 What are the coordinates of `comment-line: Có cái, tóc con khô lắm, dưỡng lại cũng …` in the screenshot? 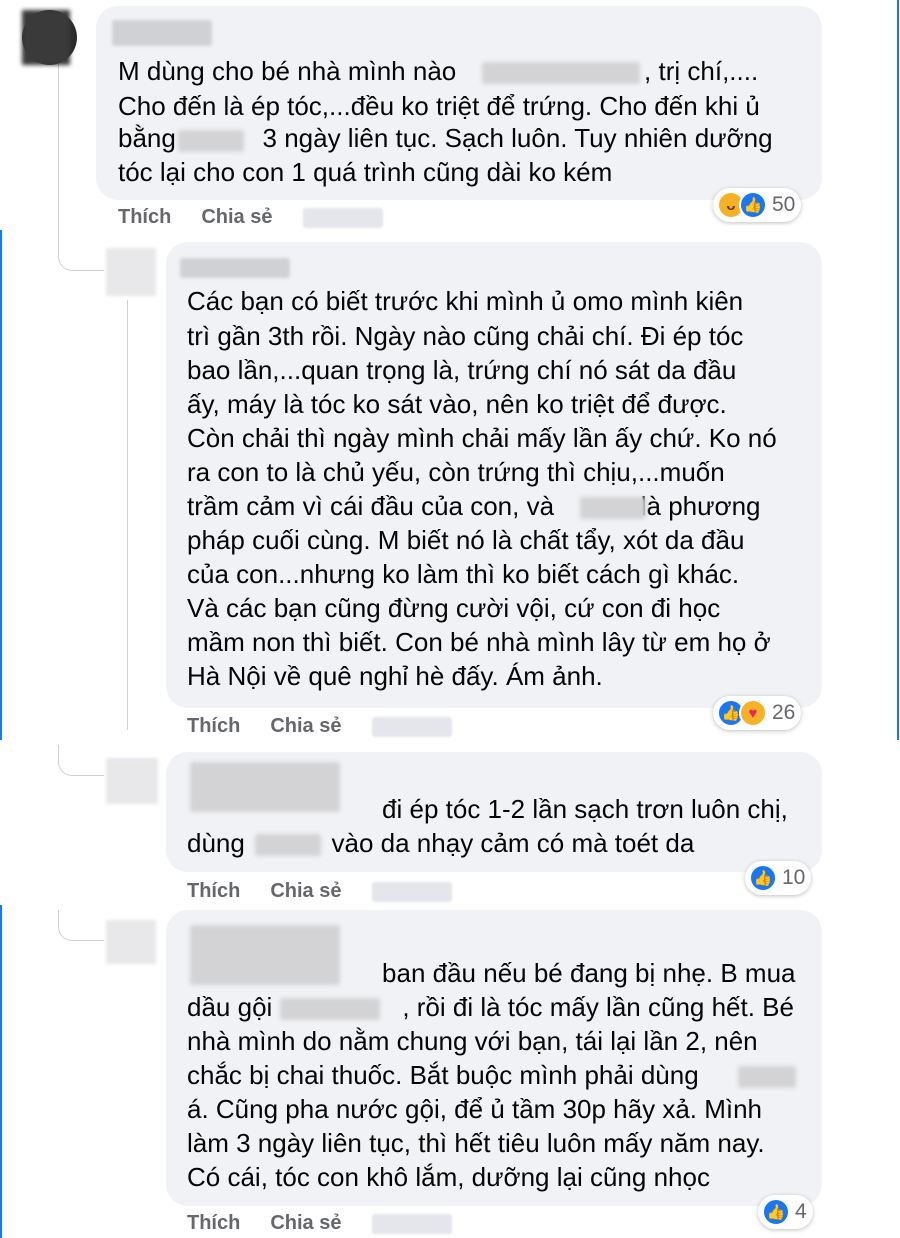 It's located at (448, 1177).